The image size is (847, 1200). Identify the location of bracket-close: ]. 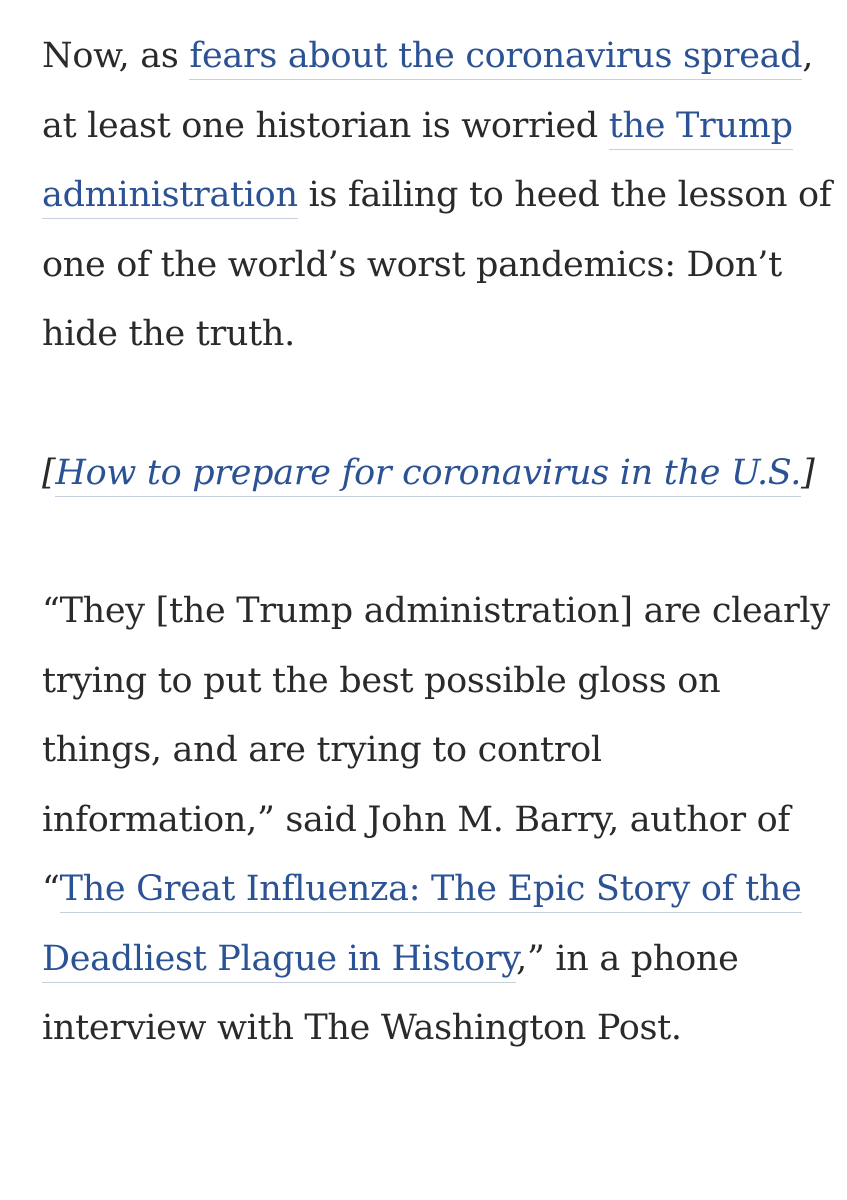
(808, 472).